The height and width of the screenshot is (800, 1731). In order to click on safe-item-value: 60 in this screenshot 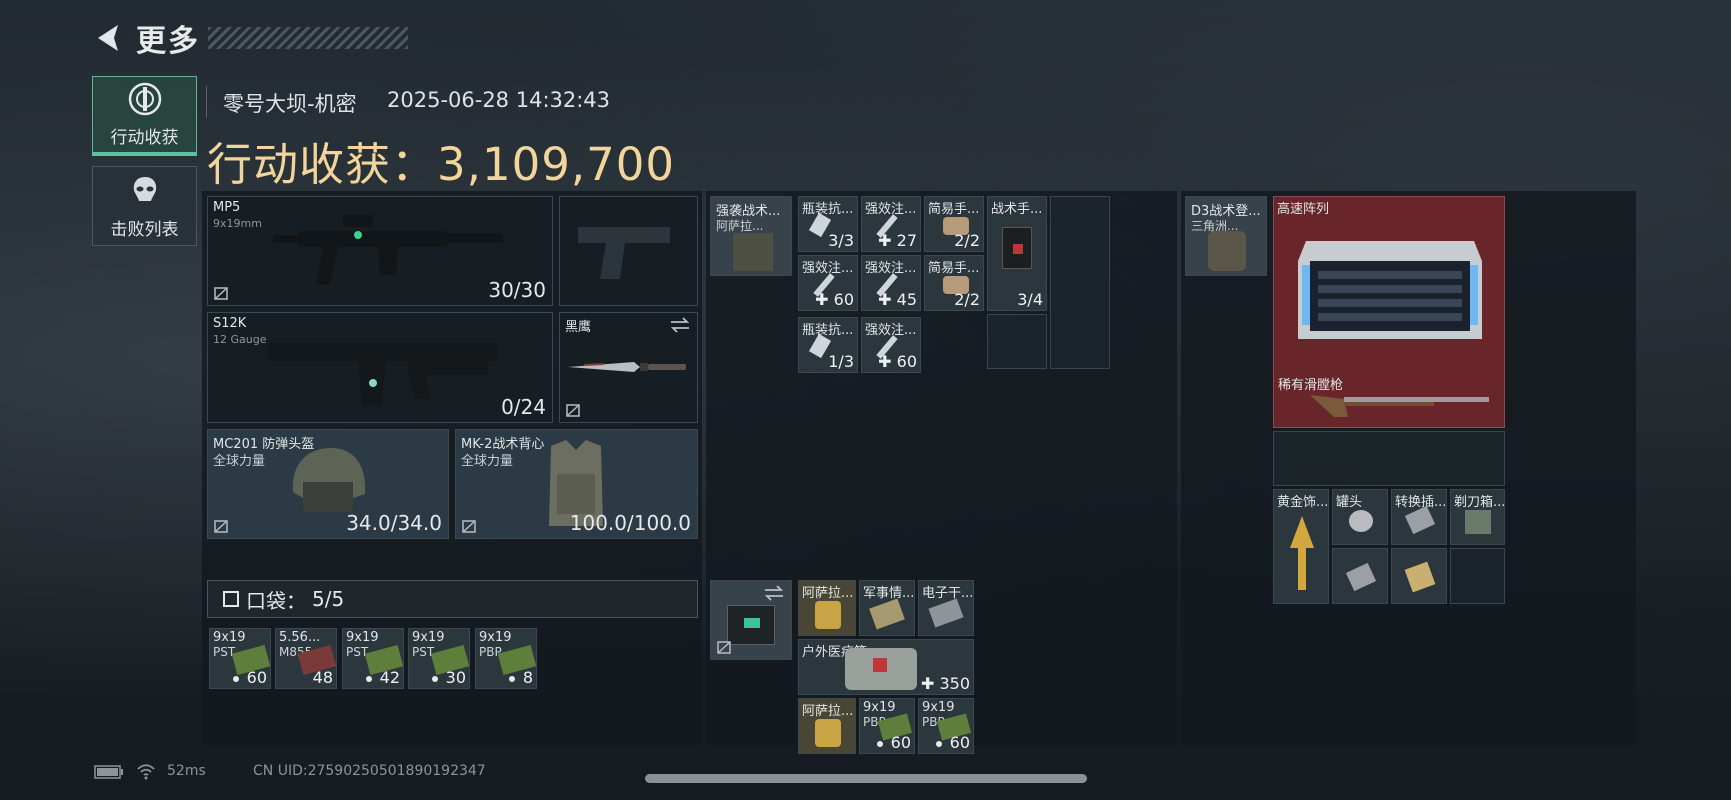, I will do `click(952, 742)`.